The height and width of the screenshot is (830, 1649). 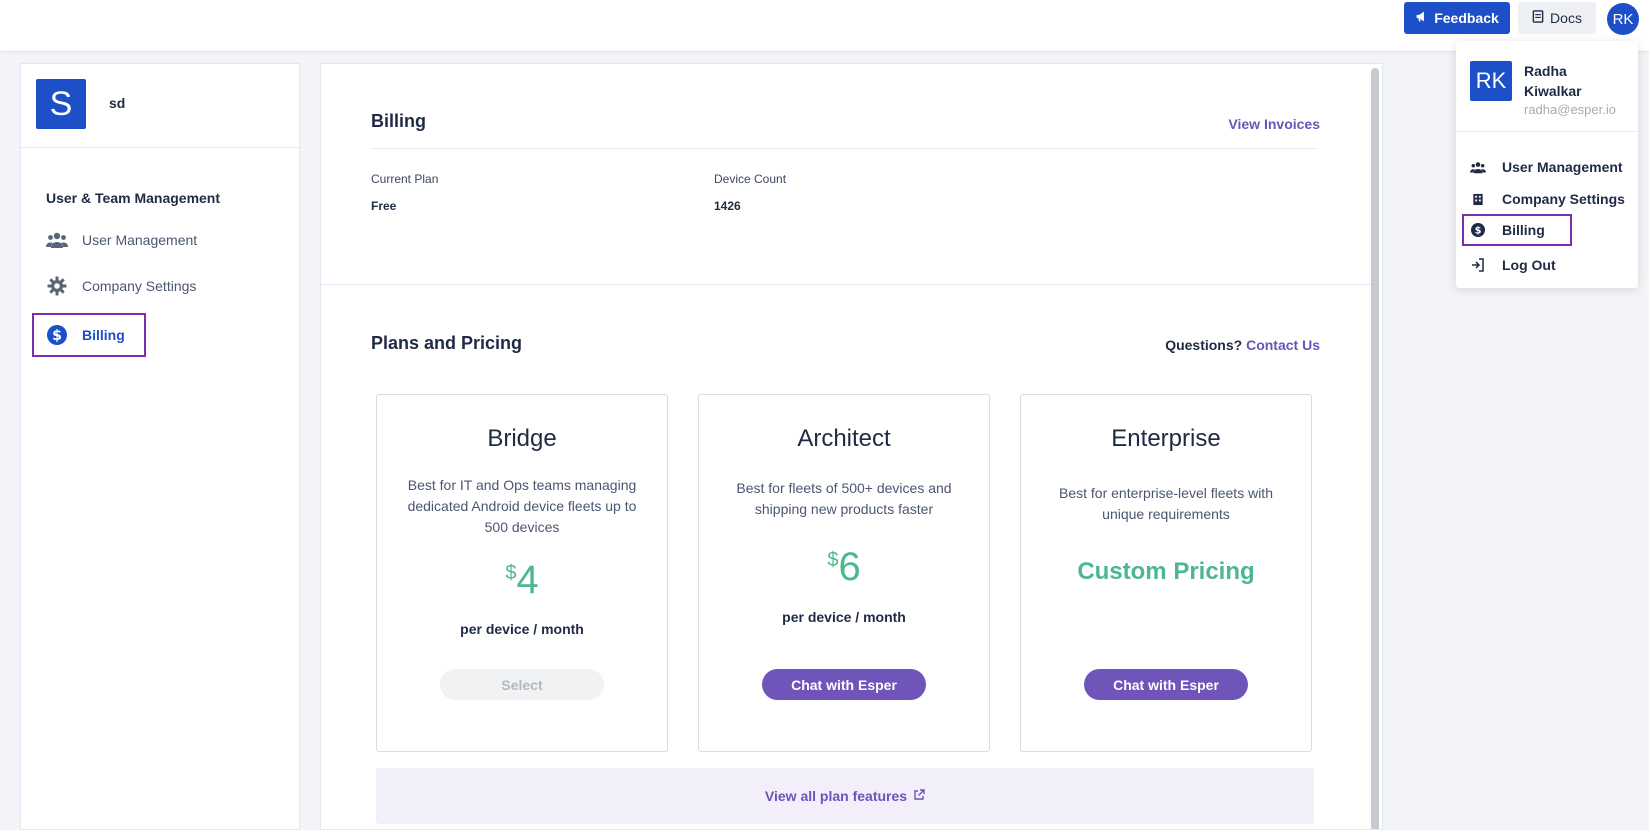 I want to click on view-all-features-link: View all plan features, so click(x=845, y=796).